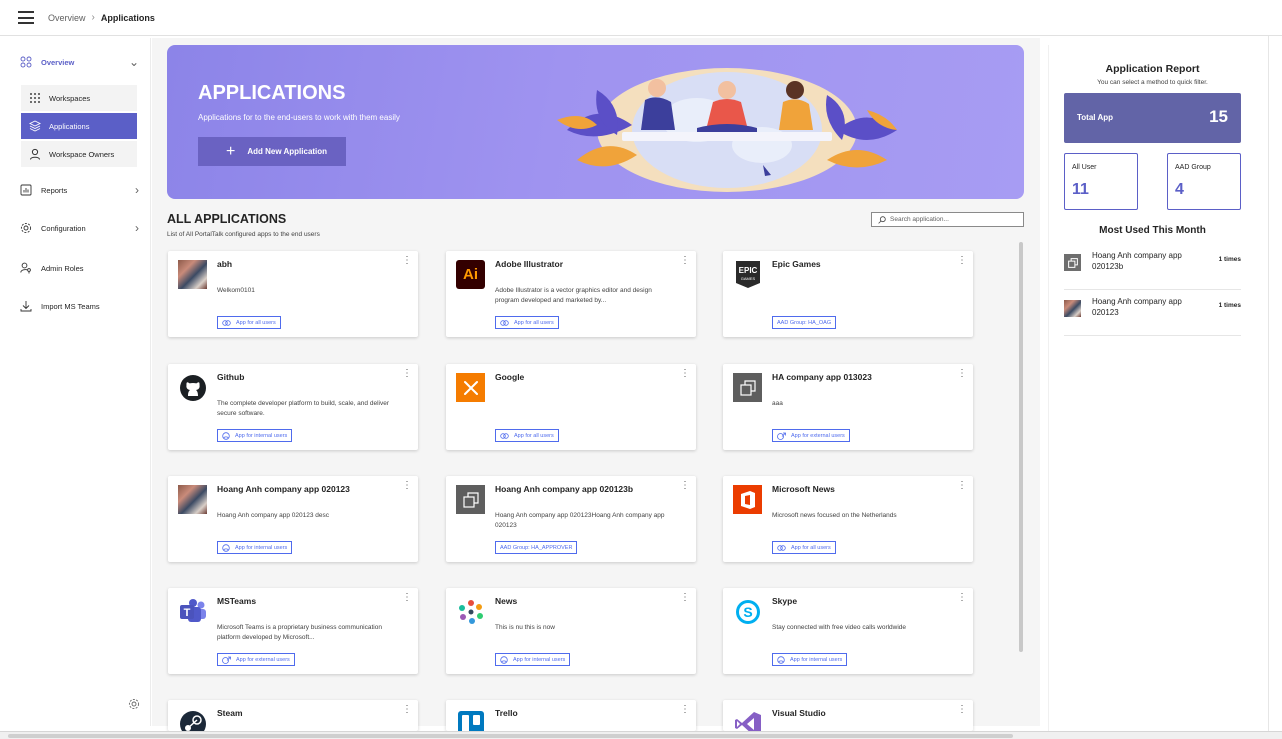 This screenshot has width=1282, height=739. Describe the element at coordinates (79, 154) in the screenshot. I see `sidebar-item-workspace-owners: Workspace Owners` at that location.